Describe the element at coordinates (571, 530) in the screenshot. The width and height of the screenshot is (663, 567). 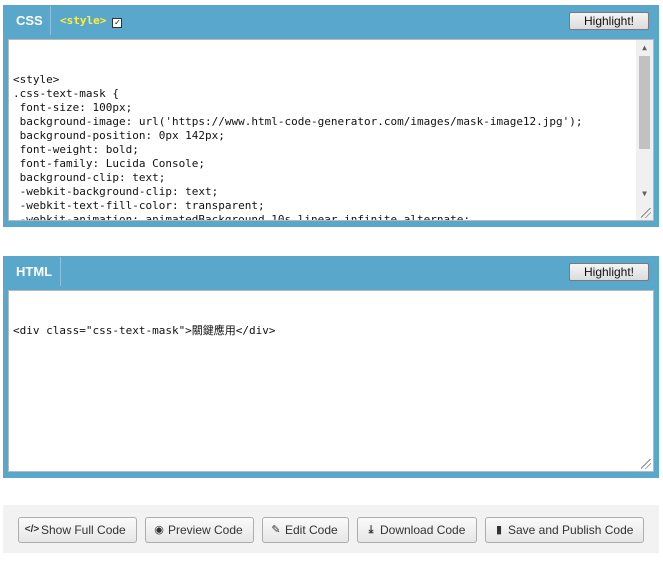
I see `save-and-publish-label: Save and Publish Code` at that location.